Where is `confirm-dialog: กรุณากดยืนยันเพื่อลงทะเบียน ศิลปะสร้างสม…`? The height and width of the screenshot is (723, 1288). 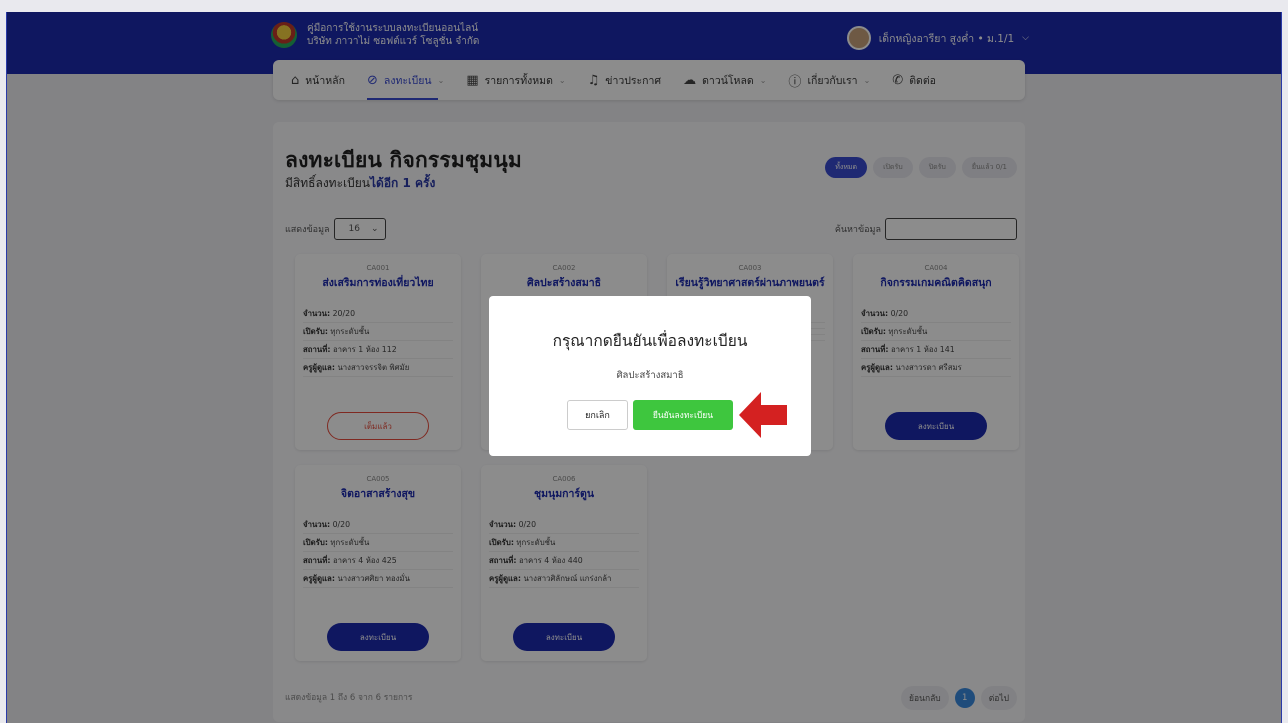
confirm-dialog: กรุณากดยืนยันเพื่อลงทะเบียน ศิลปะสร้างสม… is located at coordinates (650, 376).